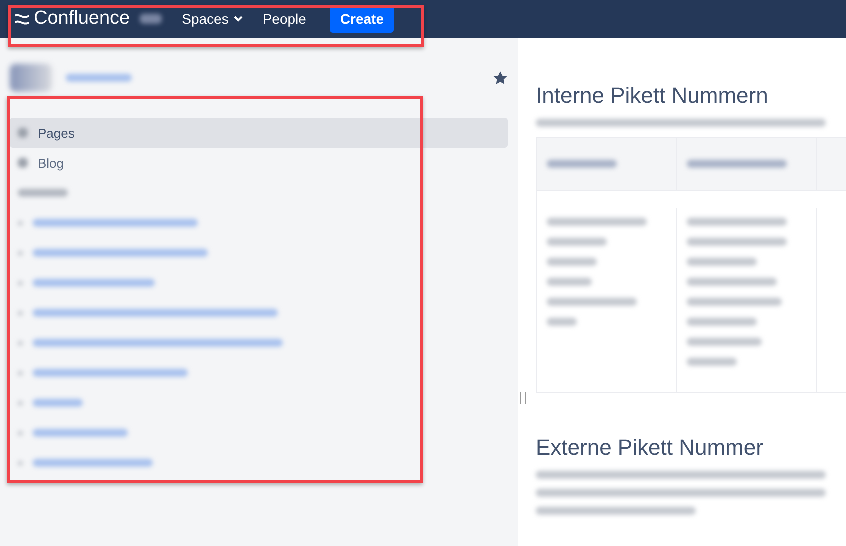  What do you see at coordinates (238, 19) in the screenshot?
I see `chevron-down-icon` at bounding box center [238, 19].